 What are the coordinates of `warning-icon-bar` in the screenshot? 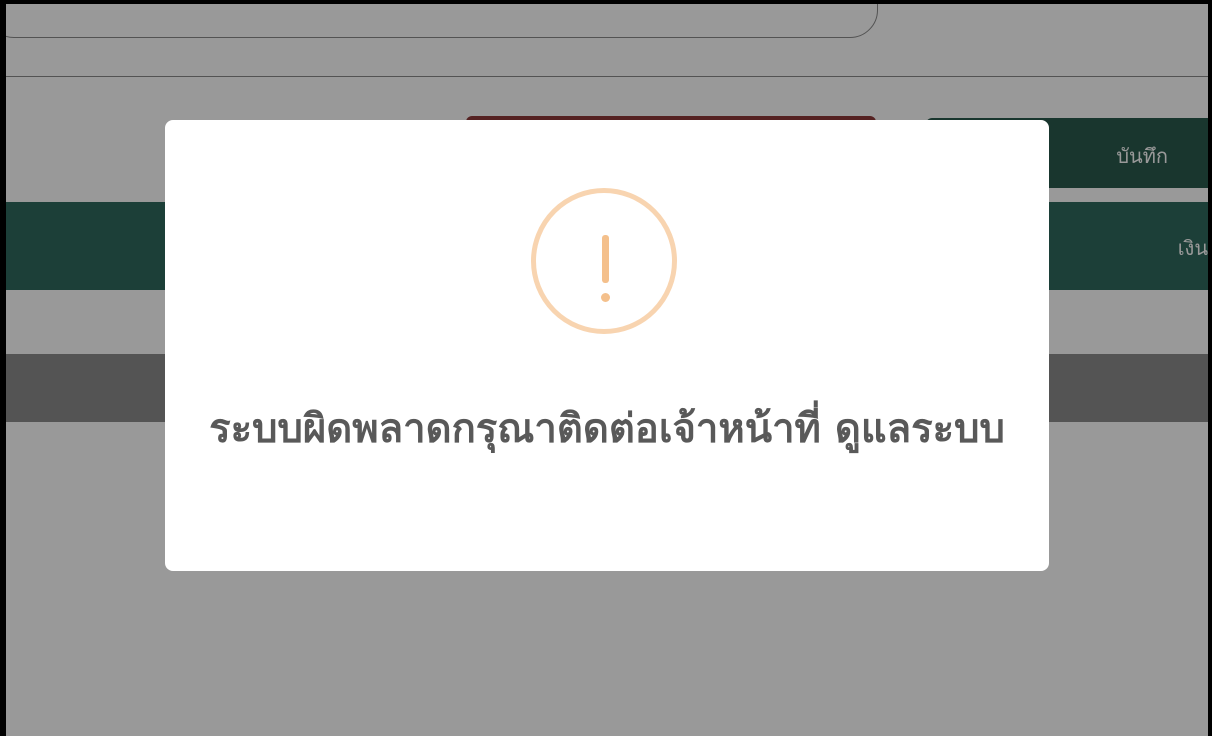 It's located at (605, 259).